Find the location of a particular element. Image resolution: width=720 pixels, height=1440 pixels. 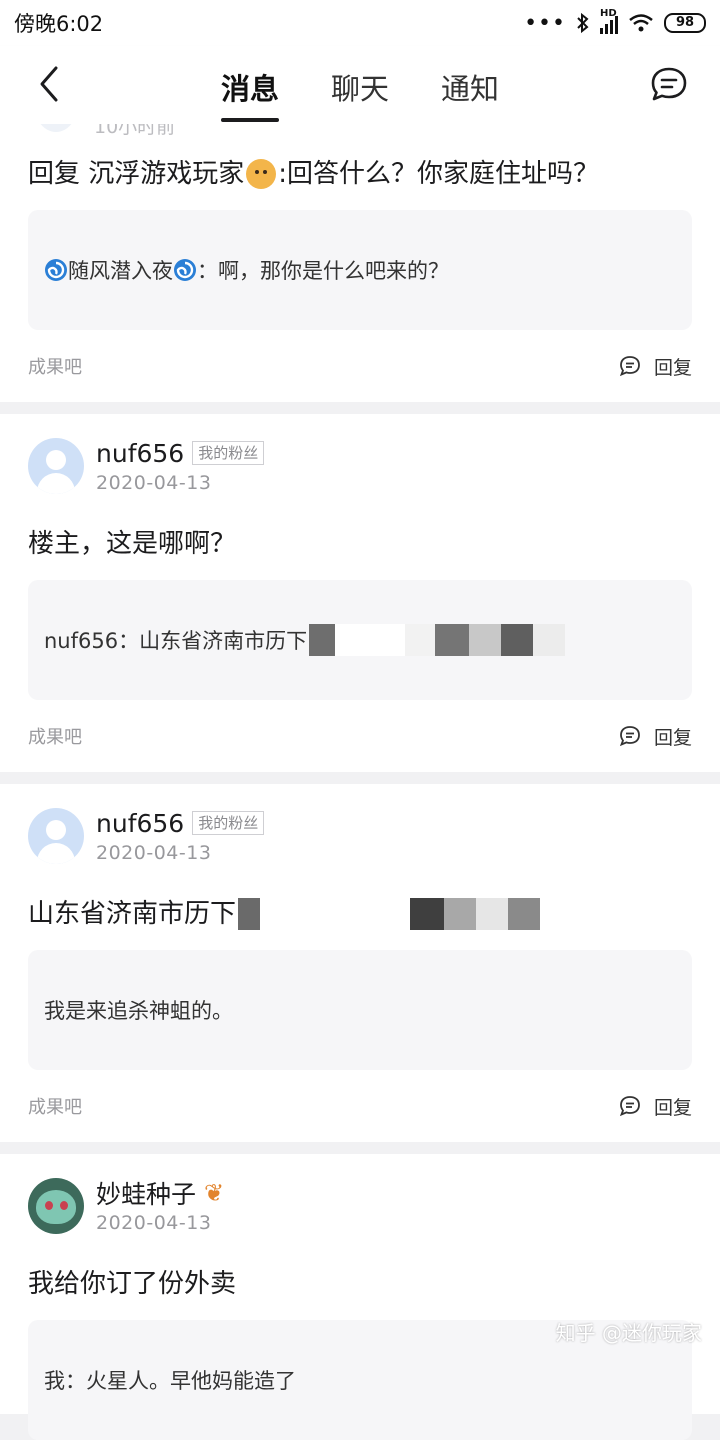

message-tabs: 消息 聊天 通知 is located at coordinates (360, 85).